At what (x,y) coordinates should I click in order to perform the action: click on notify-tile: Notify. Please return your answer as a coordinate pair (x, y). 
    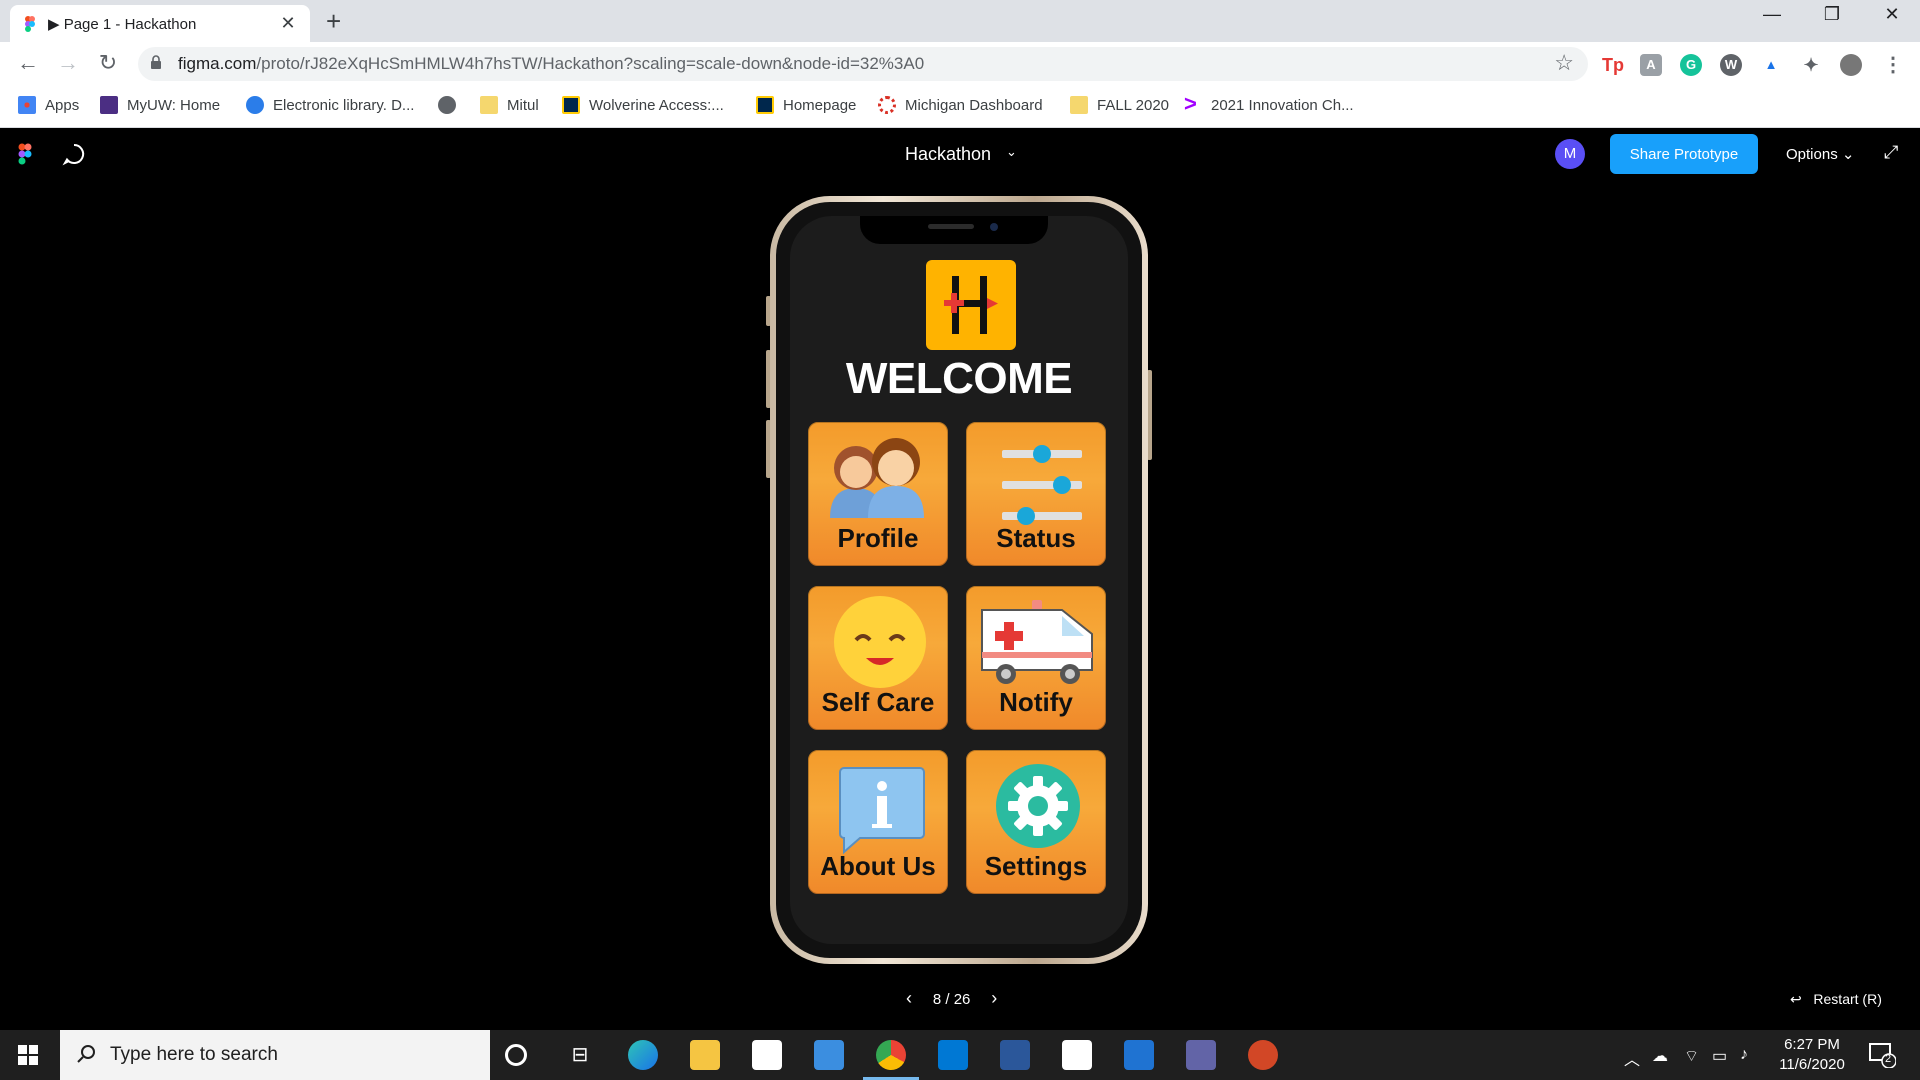
    Looking at the image, I should click on (1036, 658).